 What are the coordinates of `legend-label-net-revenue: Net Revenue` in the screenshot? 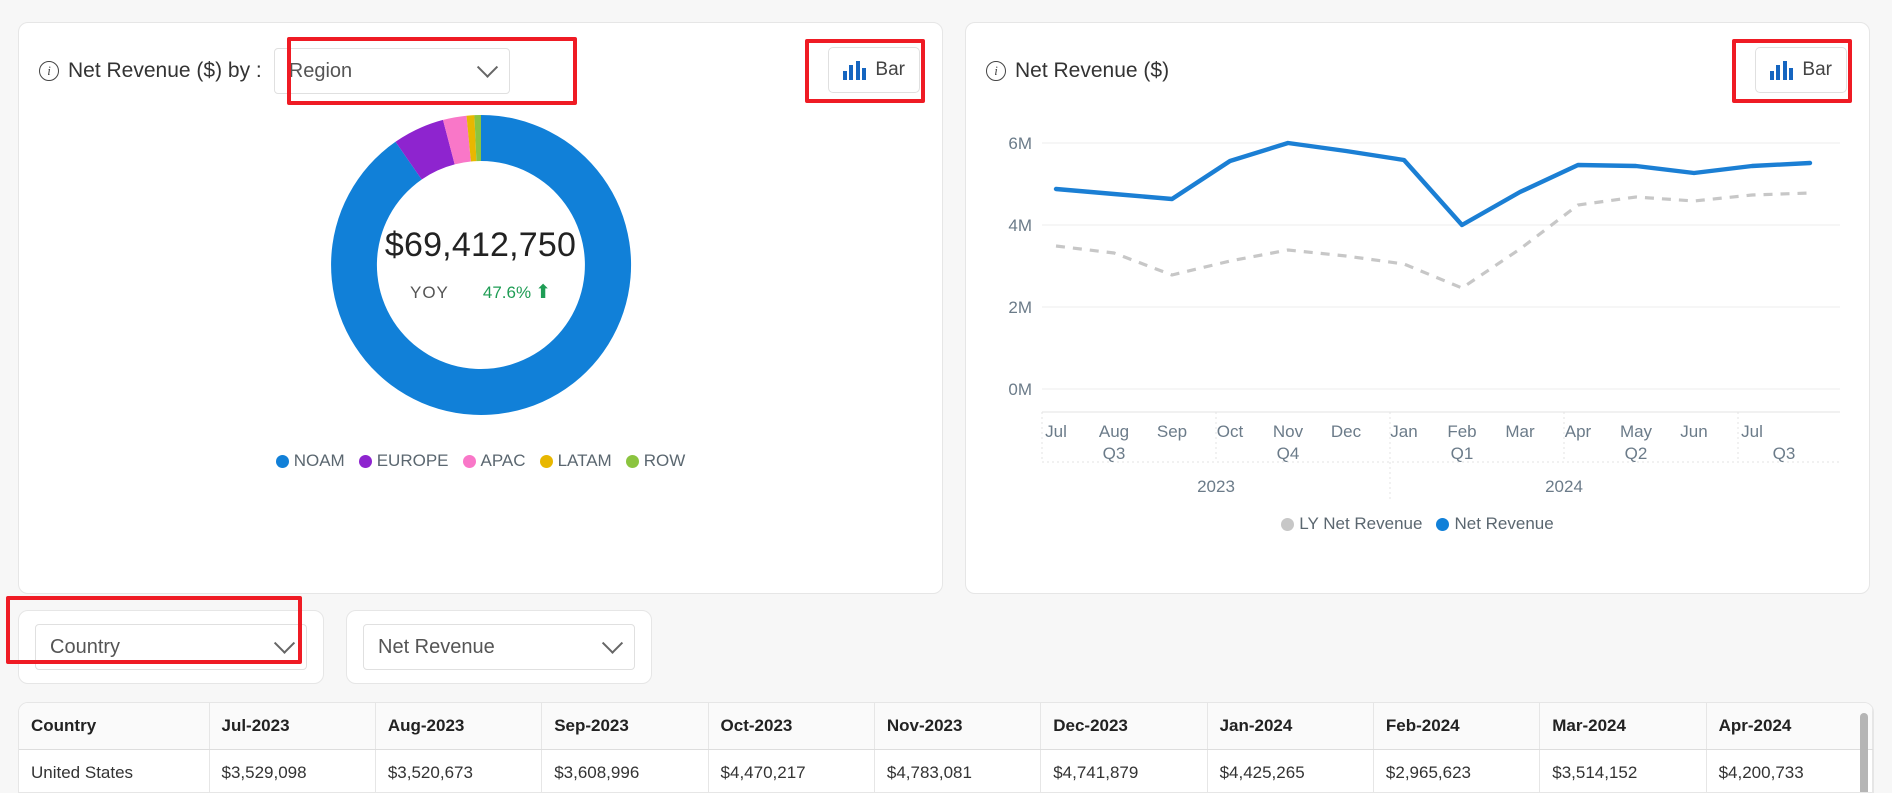 It's located at (1504, 523).